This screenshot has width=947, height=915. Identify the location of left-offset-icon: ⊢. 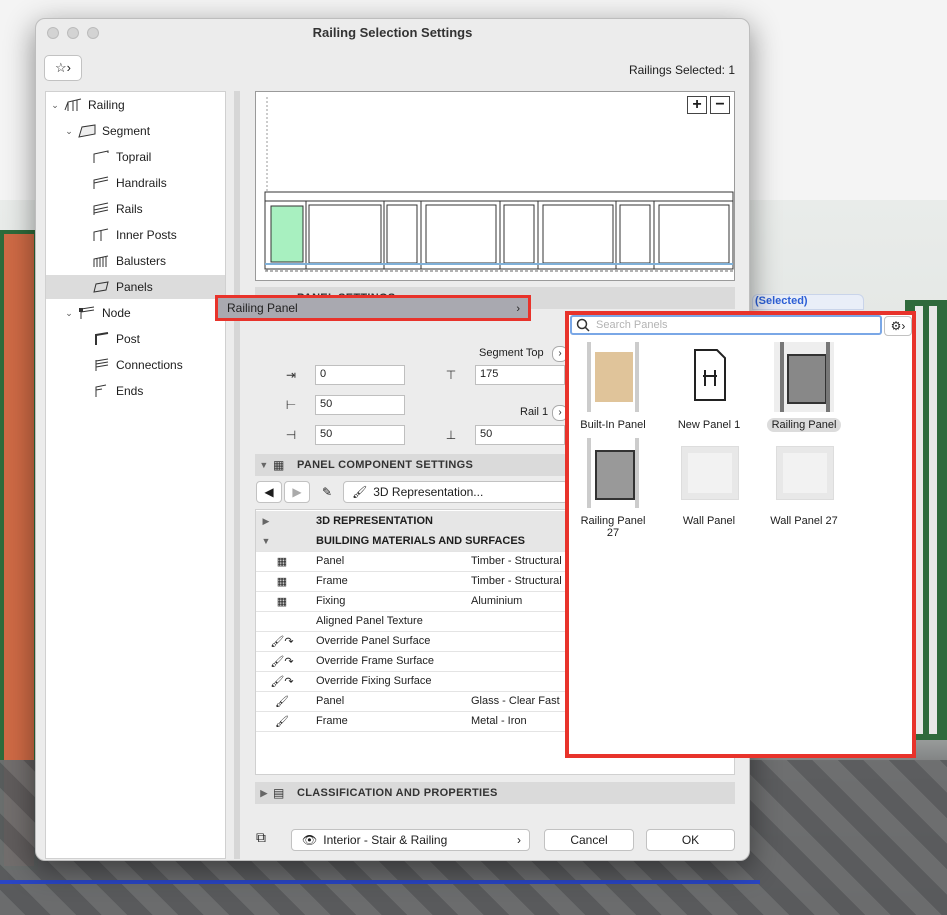
(291, 405).